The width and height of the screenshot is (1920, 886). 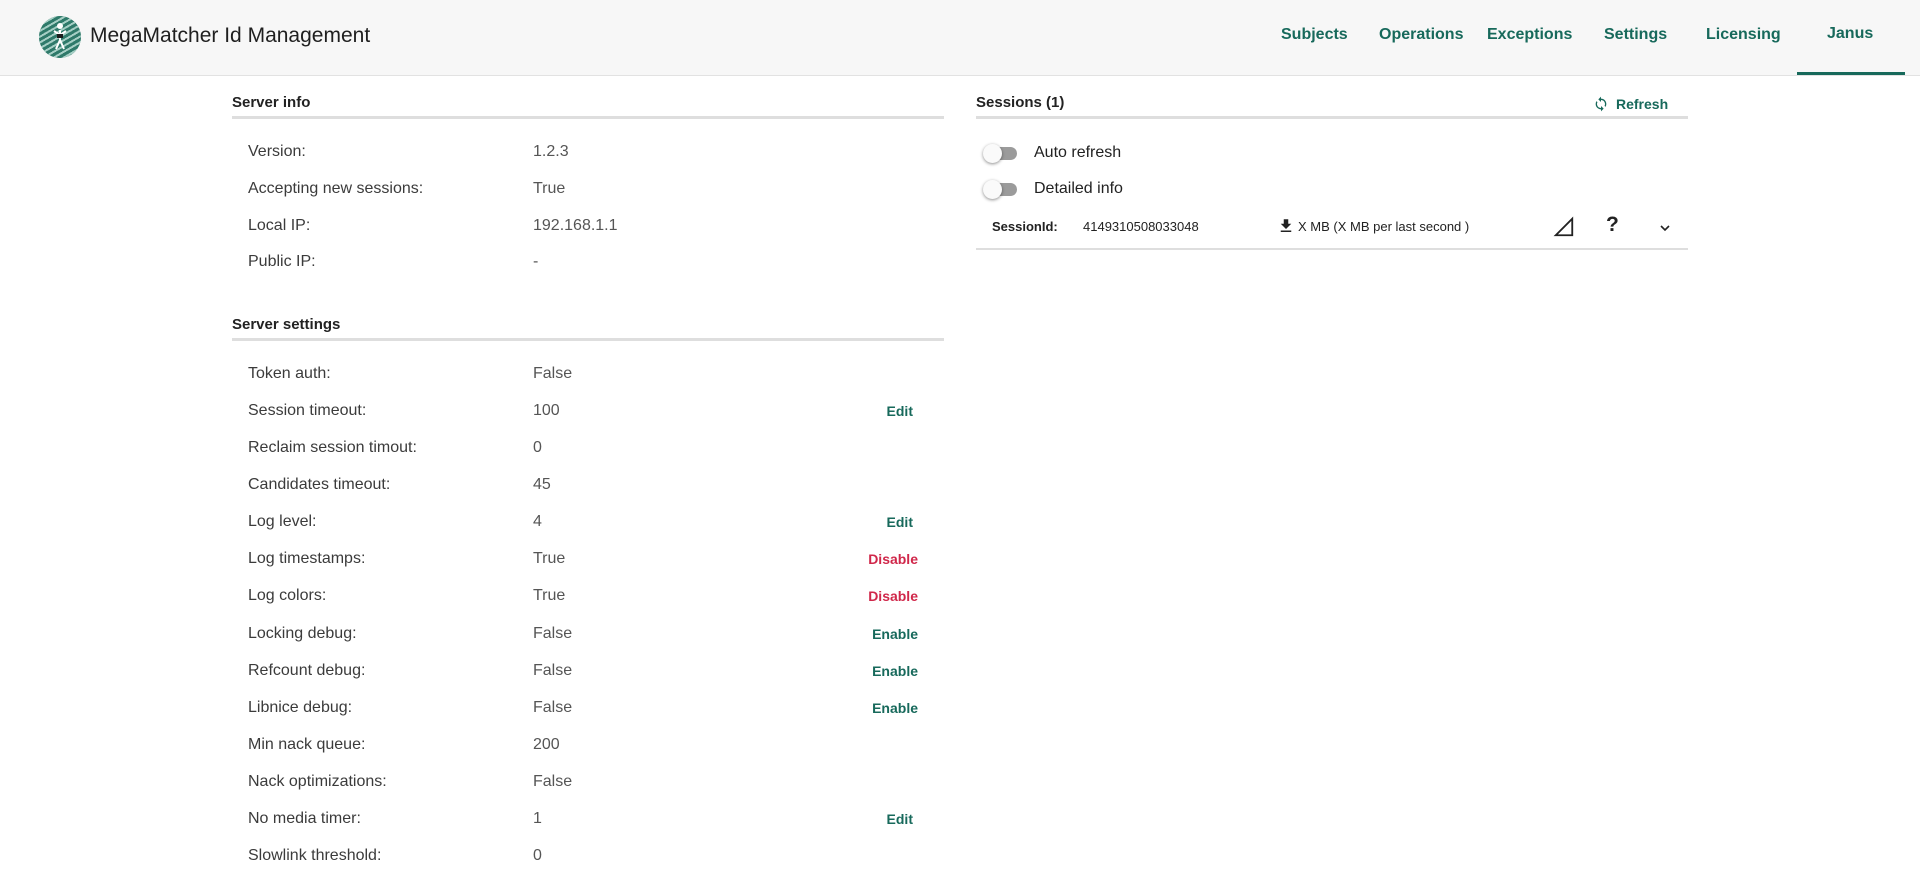 What do you see at coordinates (289, 373) in the screenshot?
I see `setting-label: Token auth:` at bounding box center [289, 373].